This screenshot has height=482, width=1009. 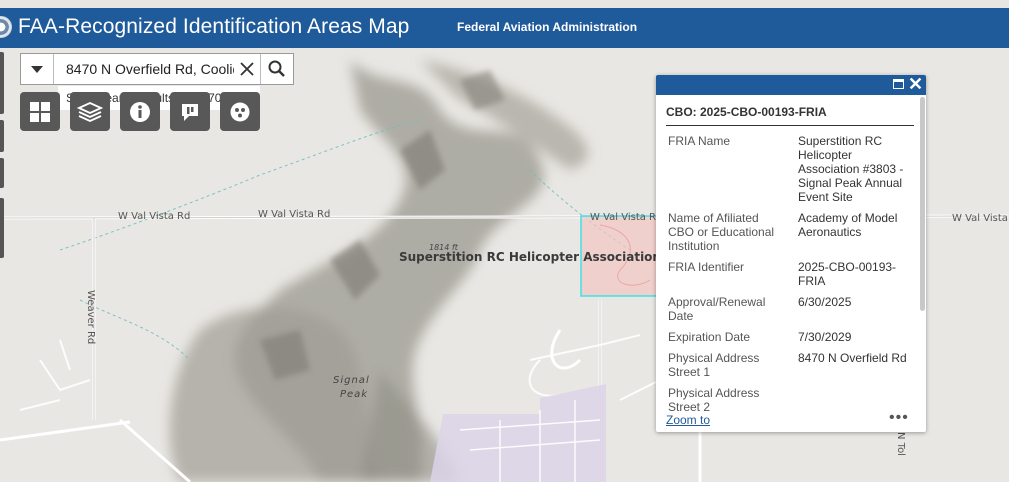 I want to click on attr-key-street-1: Physical Address Street 1, so click(x=714, y=365).